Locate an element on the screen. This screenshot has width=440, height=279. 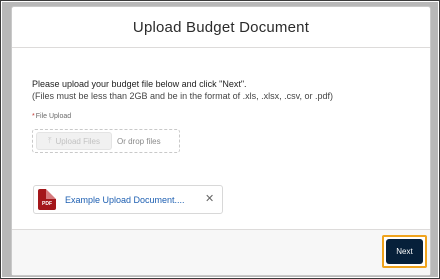
file-dropzone: ⤒ Upload Files Or drop files is located at coordinates (106, 141).